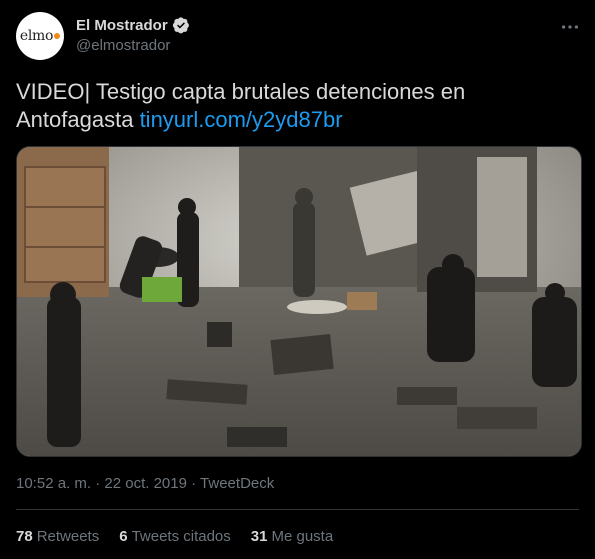 This screenshot has height=559, width=595. What do you see at coordinates (122, 25) in the screenshot?
I see `author-display-name: El Mostrador` at bounding box center [122, 25].